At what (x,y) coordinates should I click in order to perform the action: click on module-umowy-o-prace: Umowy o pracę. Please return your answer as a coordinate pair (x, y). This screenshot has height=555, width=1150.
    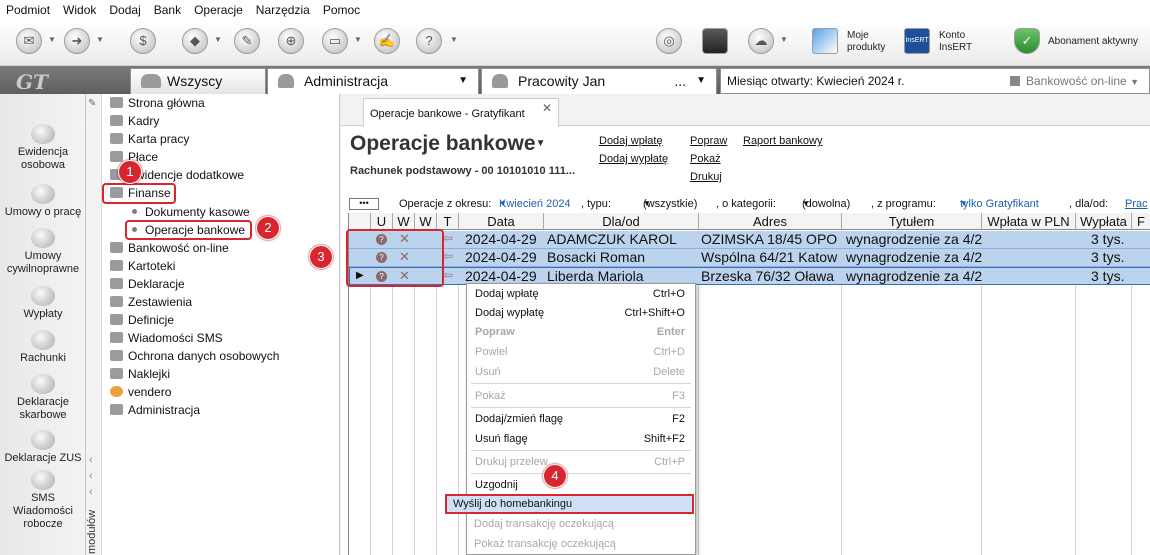
    Looking at the image, I should click on (43, 201).